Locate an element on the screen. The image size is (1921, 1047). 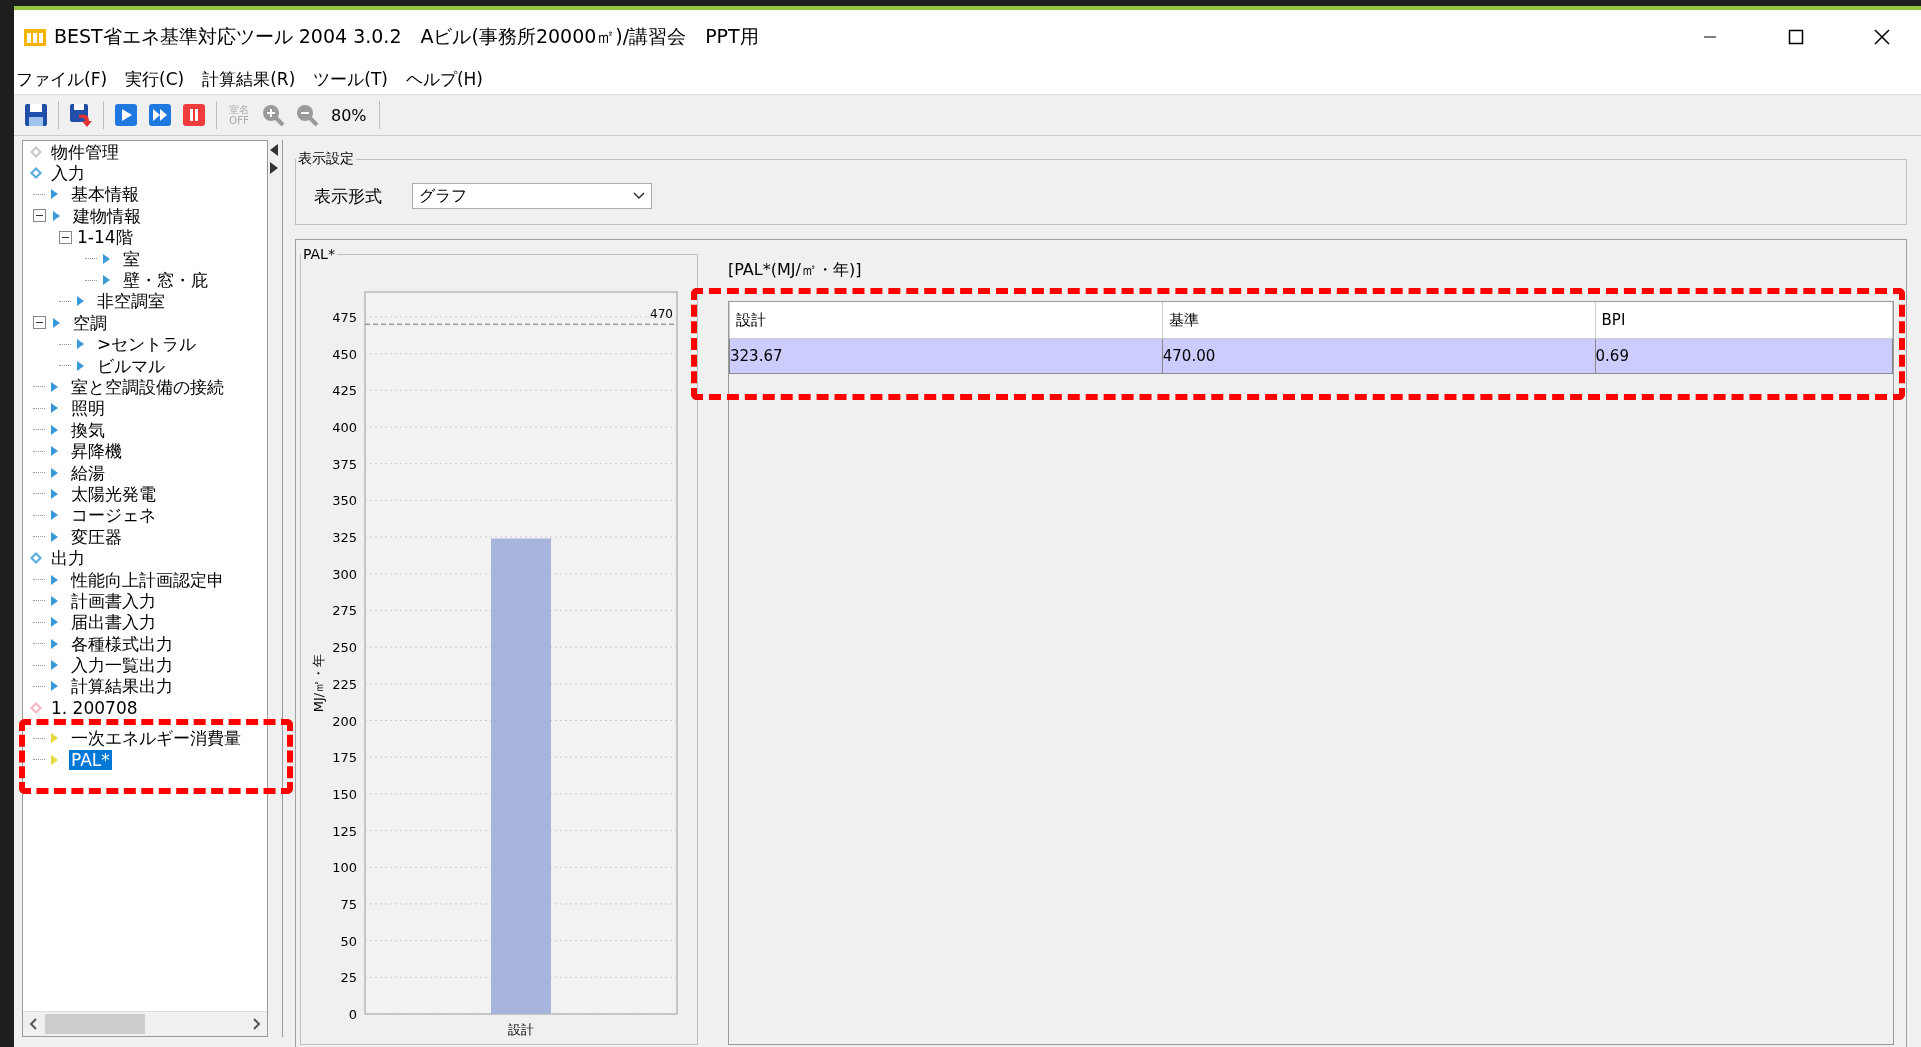
tick-label: 275 is located at coordinates (344, 611).